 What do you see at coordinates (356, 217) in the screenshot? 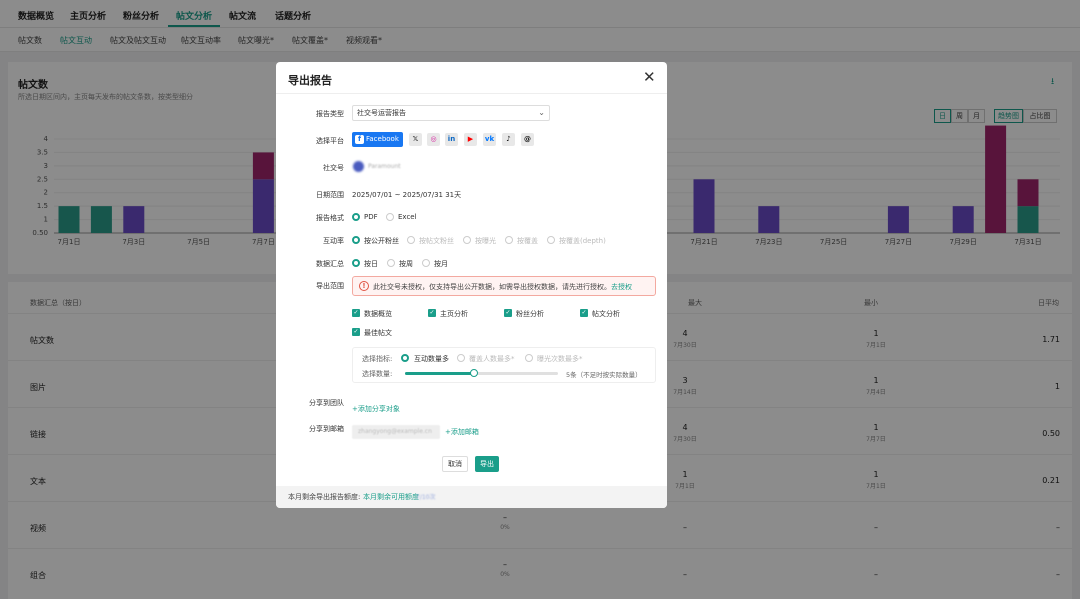
I see `format-pdf-radio` at bounding box center [356, 217].